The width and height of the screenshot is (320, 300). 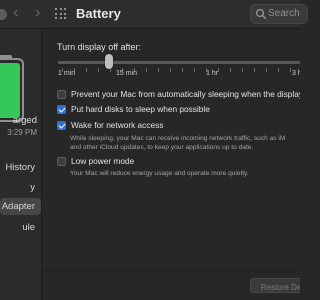 What do you see at coordinates (24, 120) in the screenshot?
I see `battery-status-text: arged` at bounding box center [24, 120].